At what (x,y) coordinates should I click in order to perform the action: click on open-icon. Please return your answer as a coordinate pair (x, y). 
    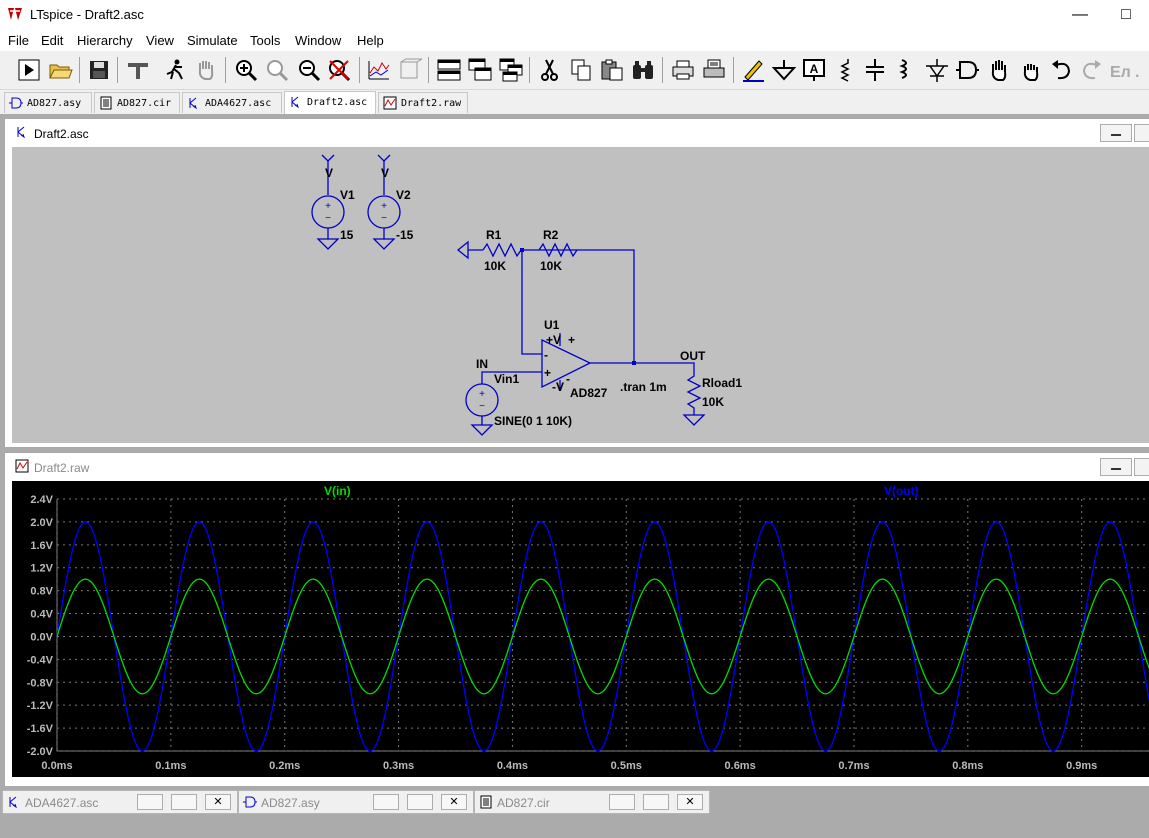
    Looking at the image, I should click on (60, 70).